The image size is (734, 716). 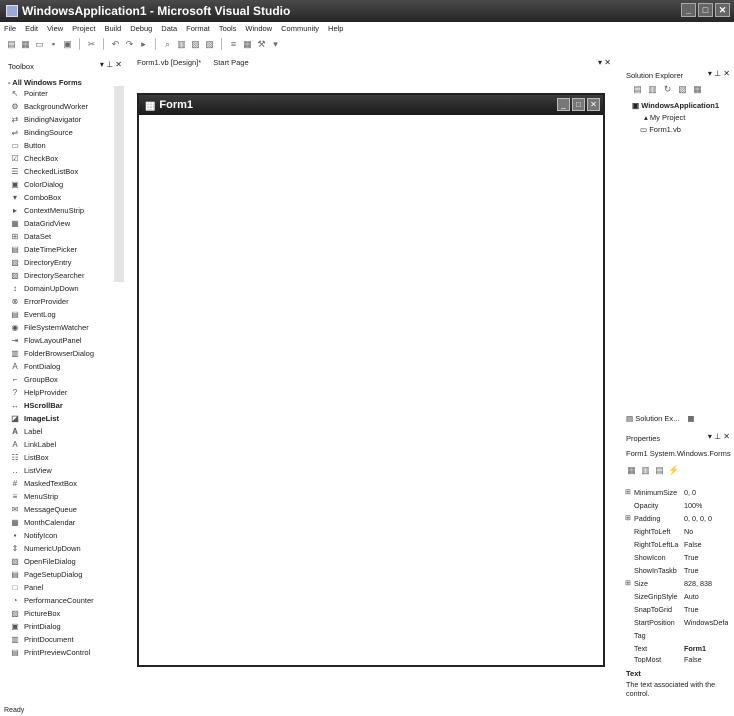 I want to click on tool-panel: □ Panel, so click(x=27, y=587).